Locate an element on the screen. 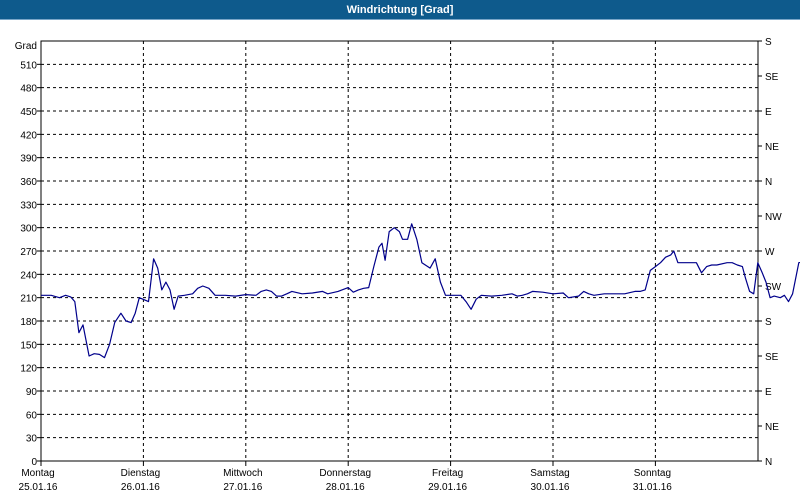  left-tick-label: 90 is located at coordinates (32, 392).